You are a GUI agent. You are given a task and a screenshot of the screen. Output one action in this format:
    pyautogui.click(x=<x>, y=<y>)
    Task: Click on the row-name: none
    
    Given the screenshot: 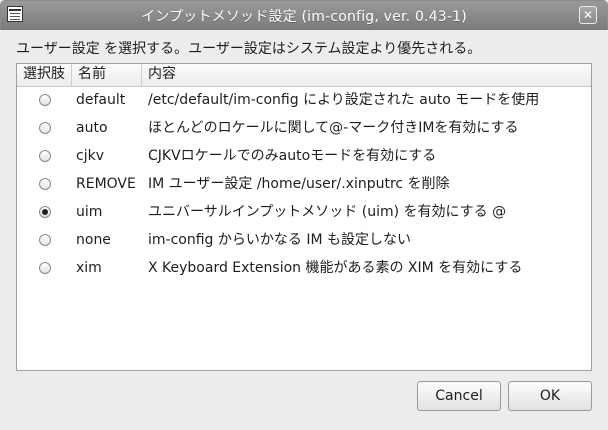 What is the action you would take?
    pyautogui.click(x=93, y=240)
    